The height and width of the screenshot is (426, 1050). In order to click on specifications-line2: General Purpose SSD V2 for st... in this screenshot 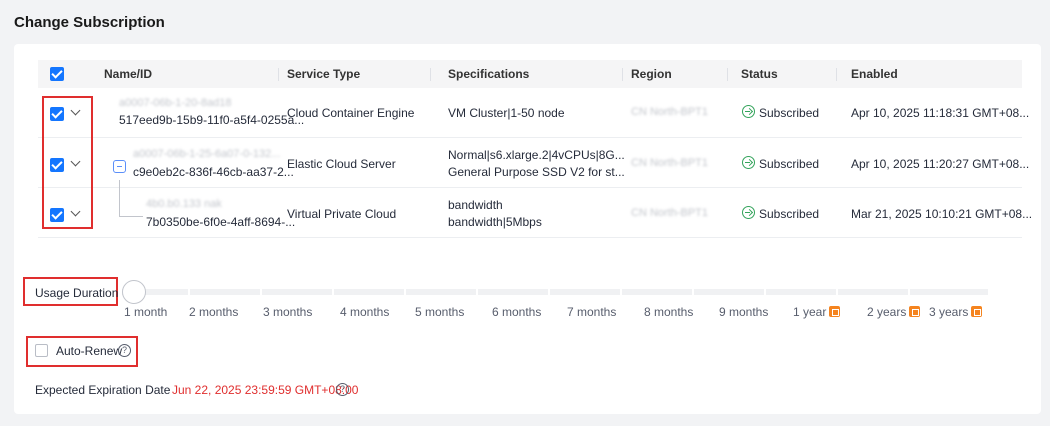, I will do `click(536, 172)`.